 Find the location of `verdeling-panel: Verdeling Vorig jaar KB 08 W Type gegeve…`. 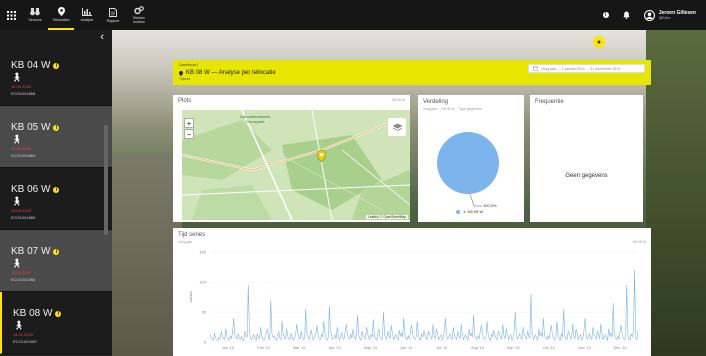

verdeling-panel: Verdeling Vorig jaar KB 08 W Type gegeve… is located at coordinates (471, 158).